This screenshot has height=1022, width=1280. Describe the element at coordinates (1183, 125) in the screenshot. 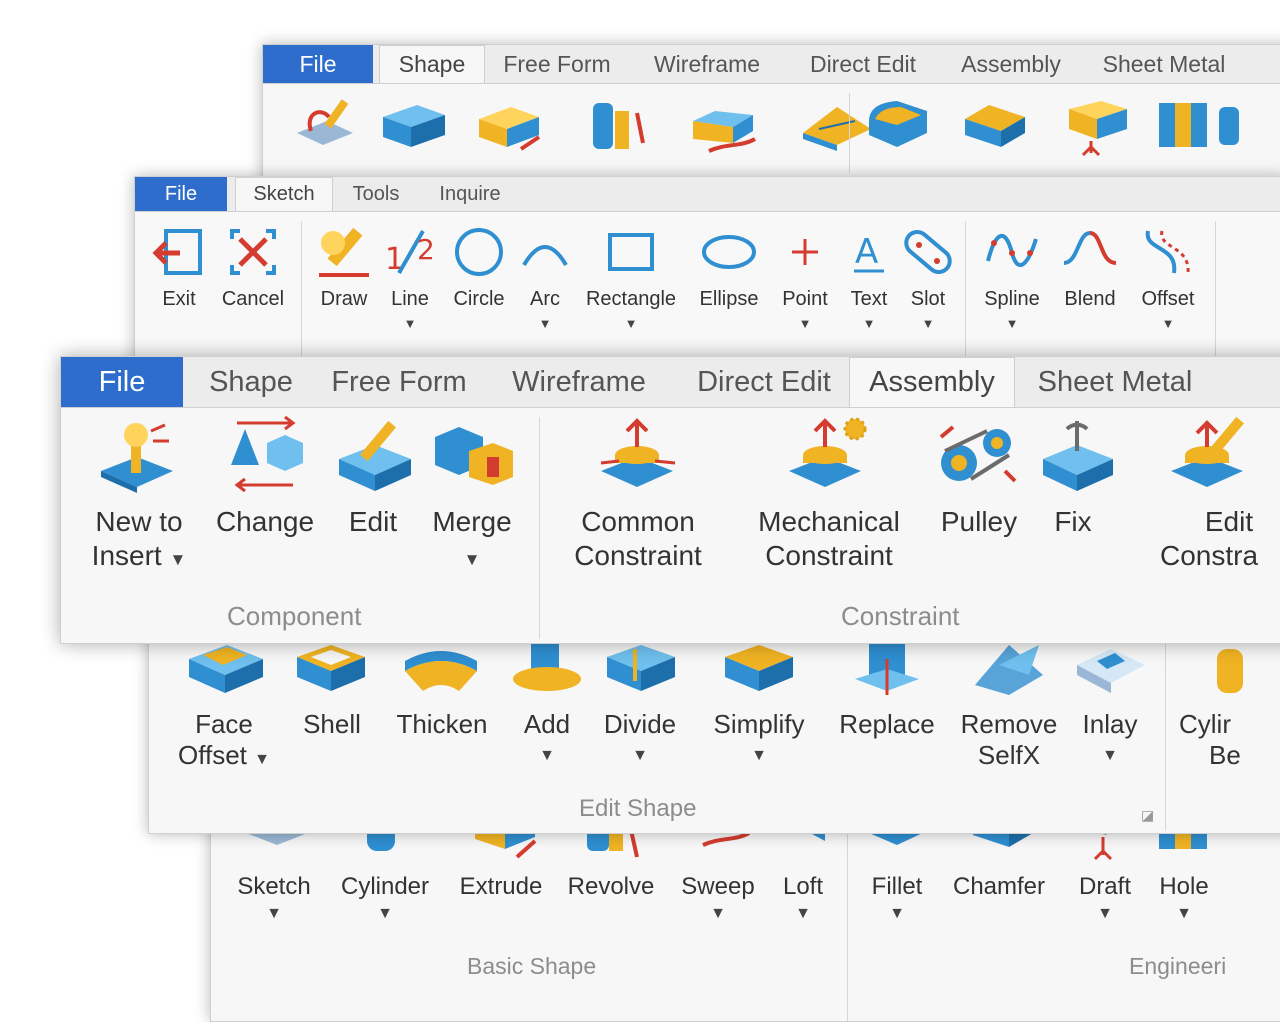

I see `hole-shape-icon` at that location.